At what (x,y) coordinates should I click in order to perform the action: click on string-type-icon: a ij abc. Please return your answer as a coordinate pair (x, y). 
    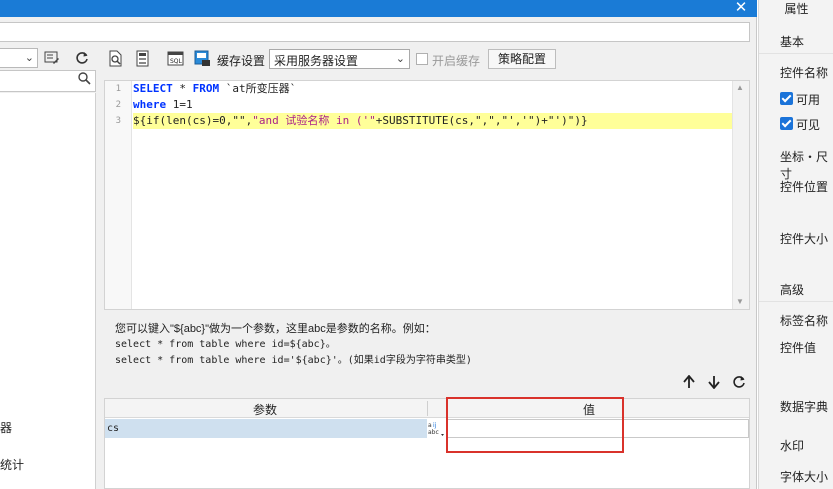
    Looking at the image, I should click on (436, 429).